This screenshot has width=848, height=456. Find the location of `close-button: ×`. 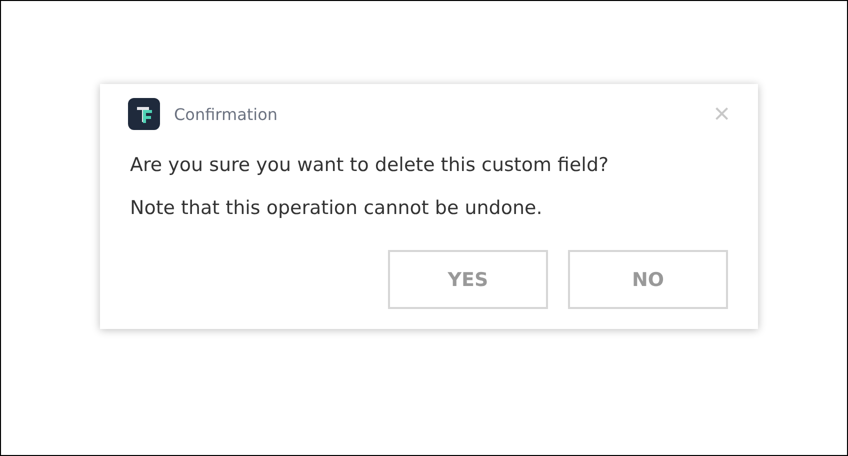

close-button: × is located at coordinates (722, 114).